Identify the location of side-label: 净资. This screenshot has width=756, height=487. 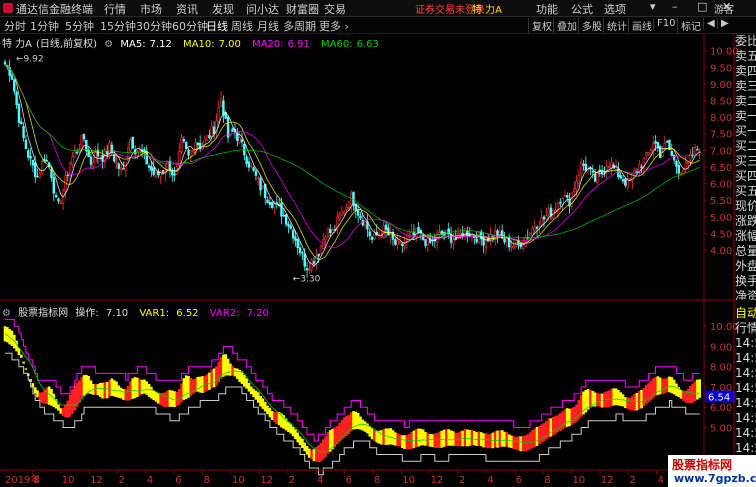
(745, 294).